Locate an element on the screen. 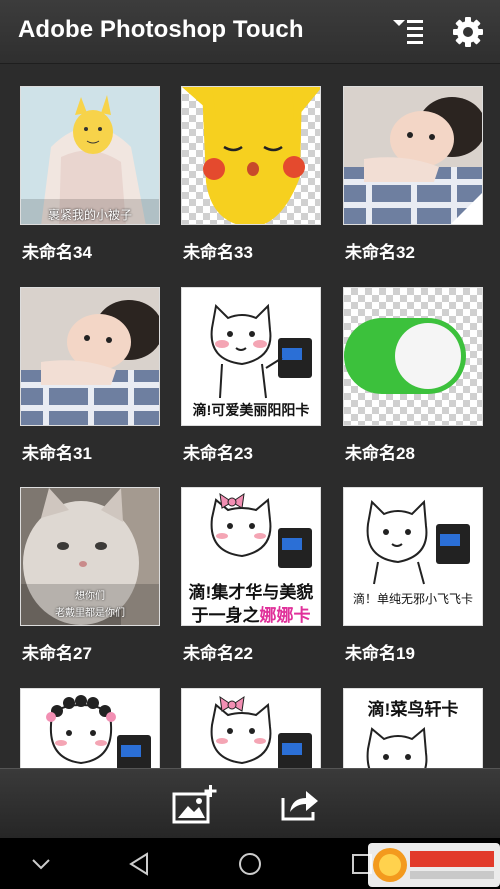  sort-button is located at coordinates (408, 32).